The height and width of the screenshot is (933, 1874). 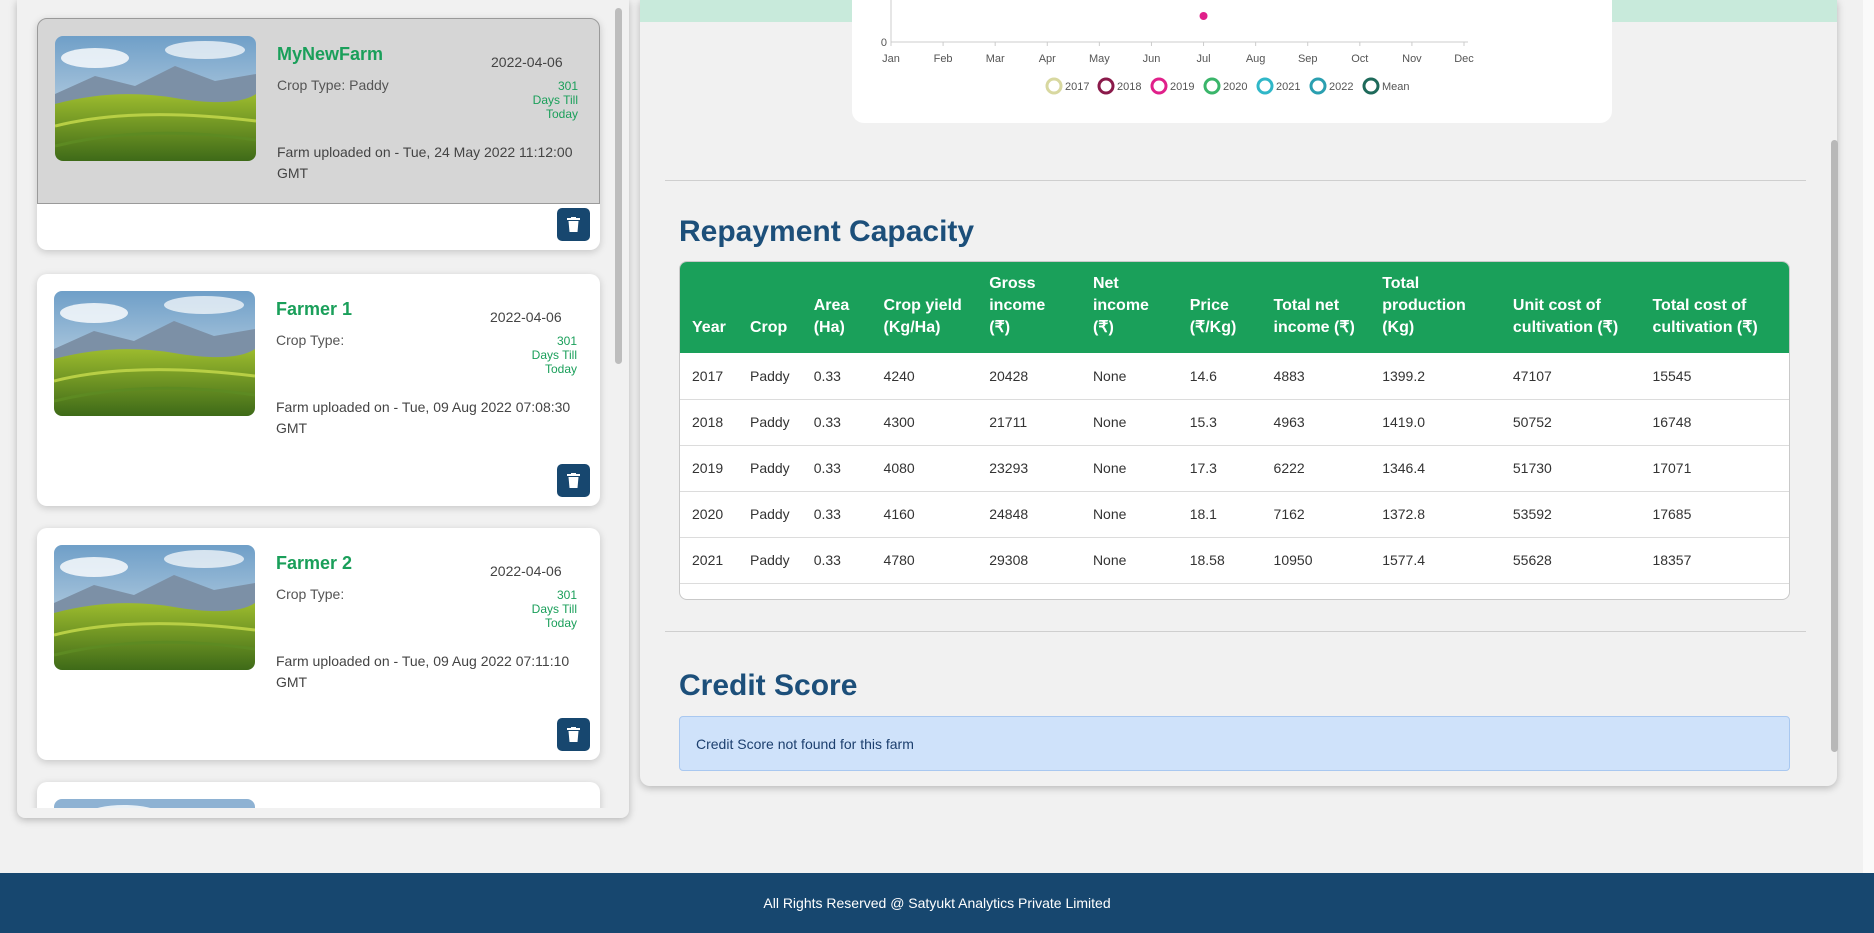 What do you see at coordinates (1396, 87) in the screenshot?
I see `legend-label-mean: Mean` at bounding box center [1396, 87].